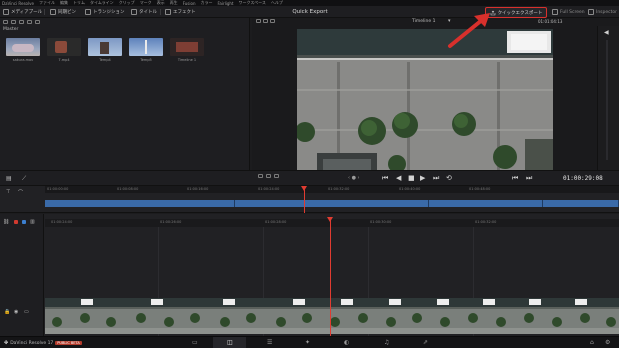  I want to click on track-monitor-icon: ▭, so click(26, 312).